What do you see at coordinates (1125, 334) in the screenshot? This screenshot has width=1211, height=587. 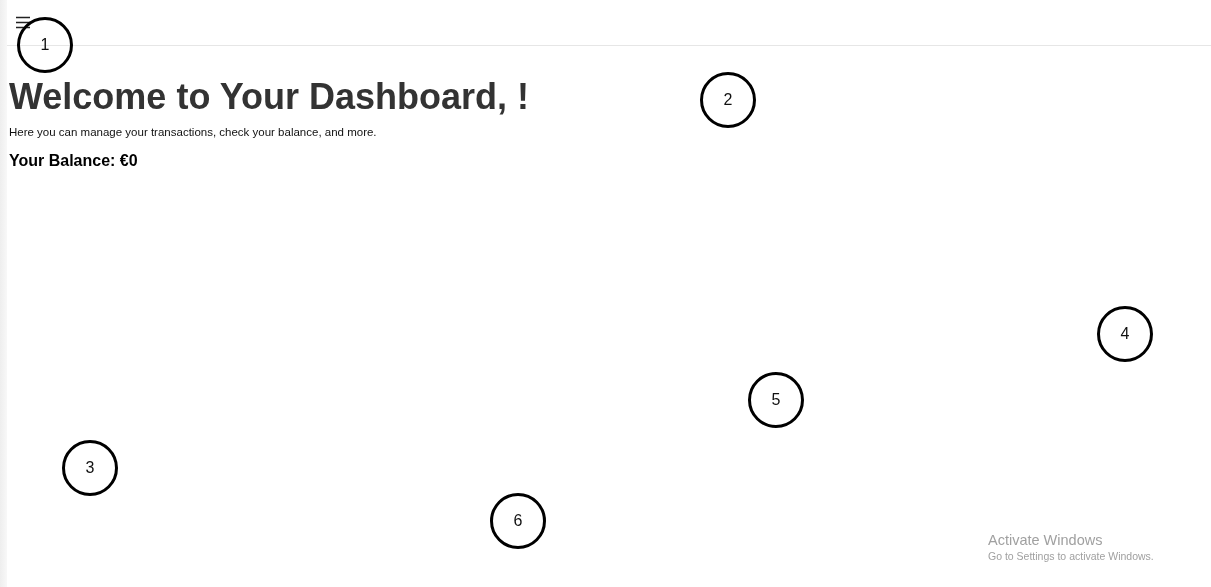 I see `numbered-callout: 4` at bounding box center [1125, 334].